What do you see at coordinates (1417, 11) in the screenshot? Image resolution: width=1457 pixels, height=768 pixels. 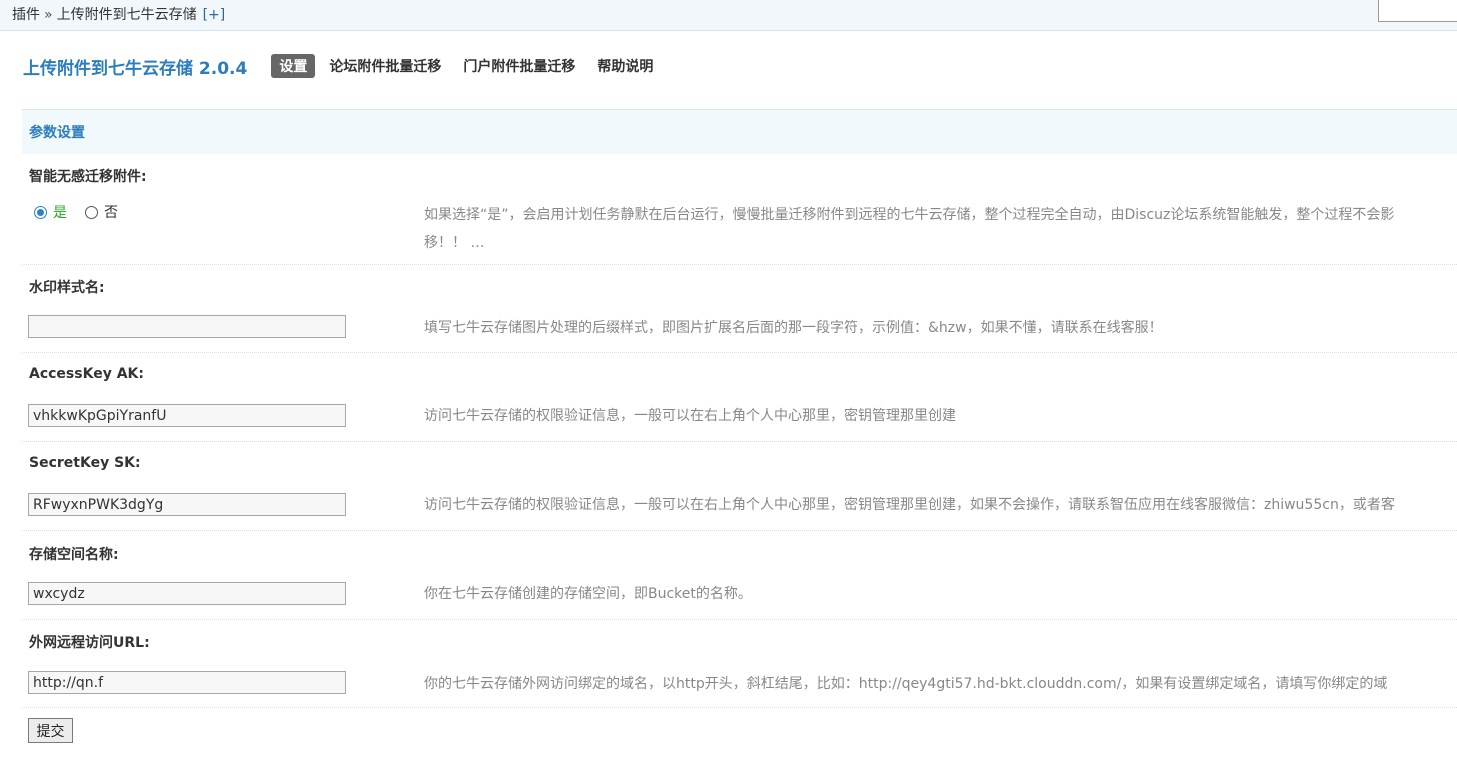 I see `topbar-search-box` at bounding box center [1417, 11].